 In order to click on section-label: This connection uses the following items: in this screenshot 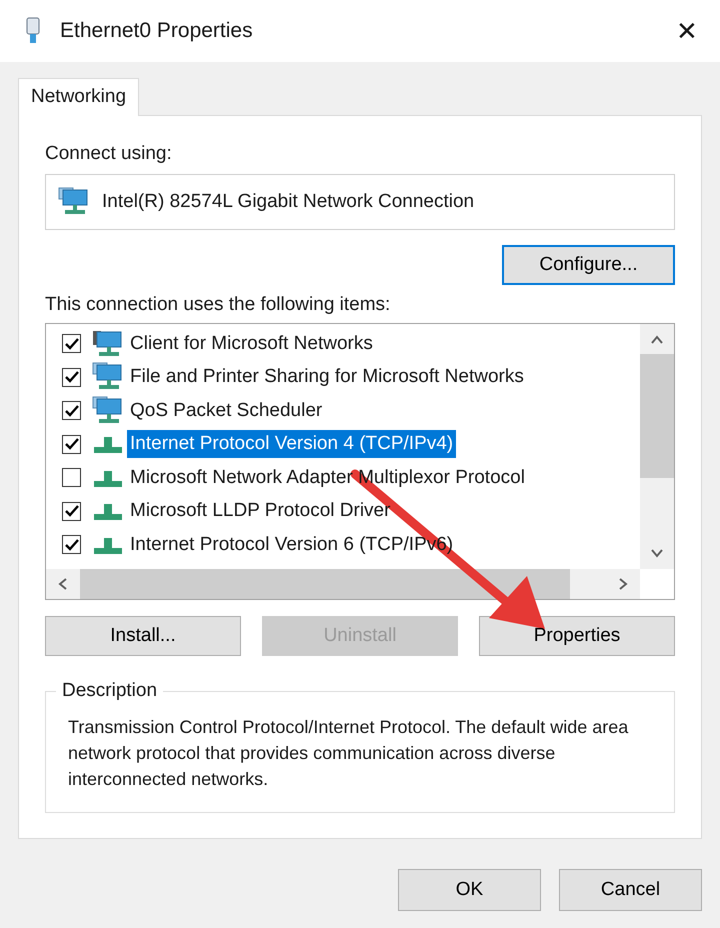, I will do `click(218, 305)`.